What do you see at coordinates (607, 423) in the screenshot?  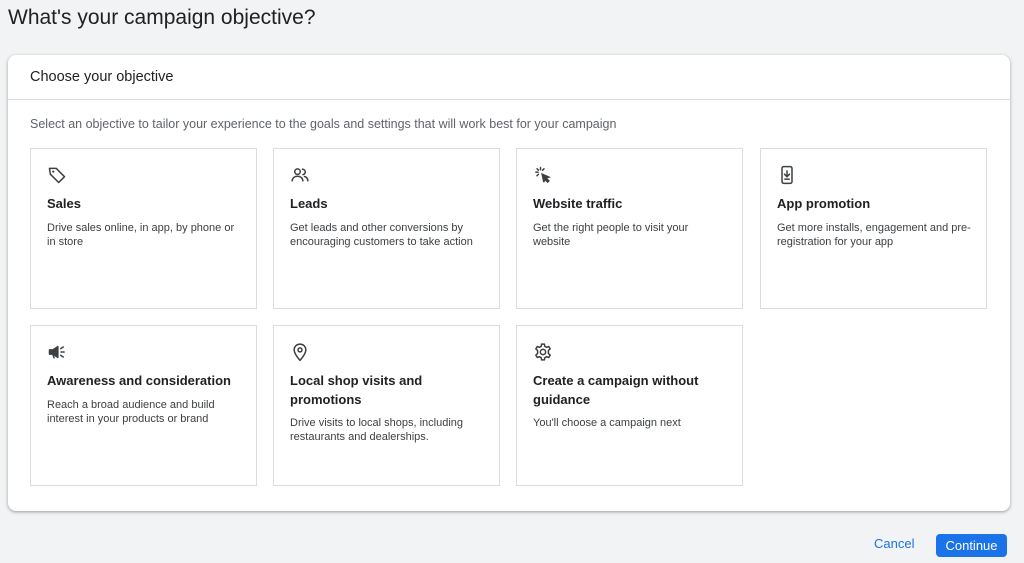 I see `objective-description: You'll choose a campaign next` at bounding box center [607, 423].